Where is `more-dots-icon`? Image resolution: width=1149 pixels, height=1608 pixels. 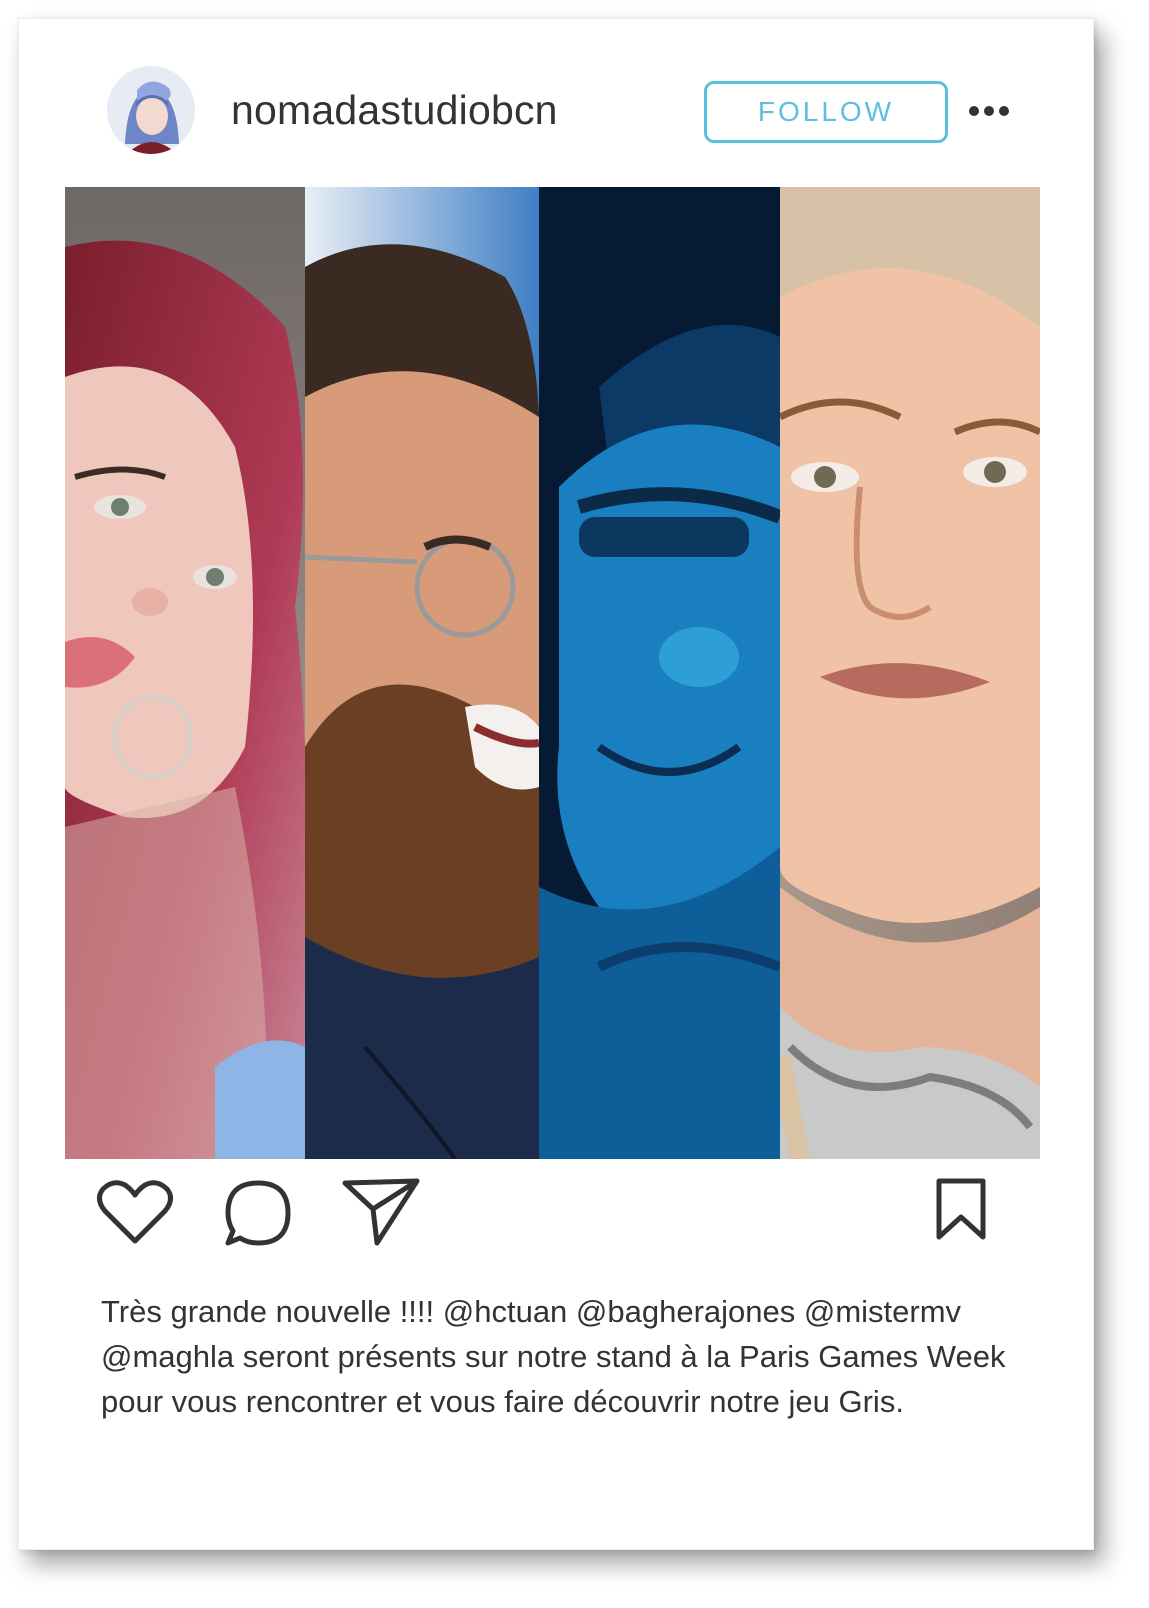
more-dots-icon is located at coordinates (989, 111).